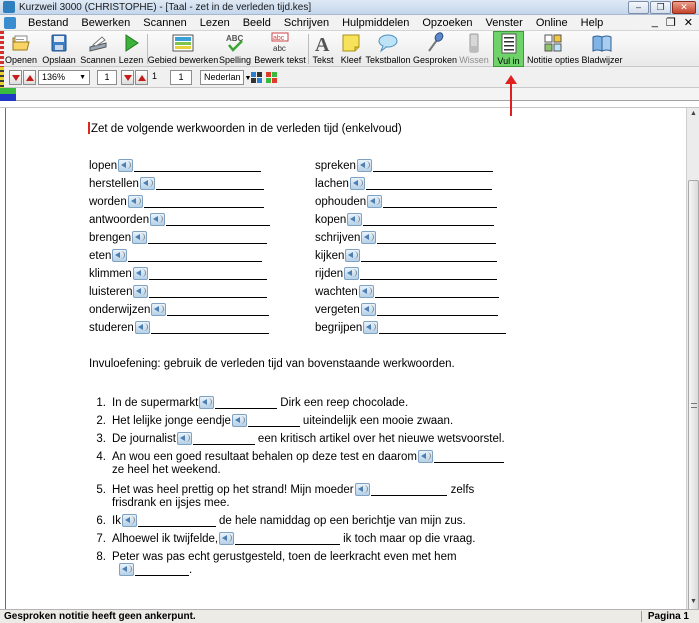 The width and height of the screenshot is (699, 623). I want to click on voice-field: 1, so click(181, 77).